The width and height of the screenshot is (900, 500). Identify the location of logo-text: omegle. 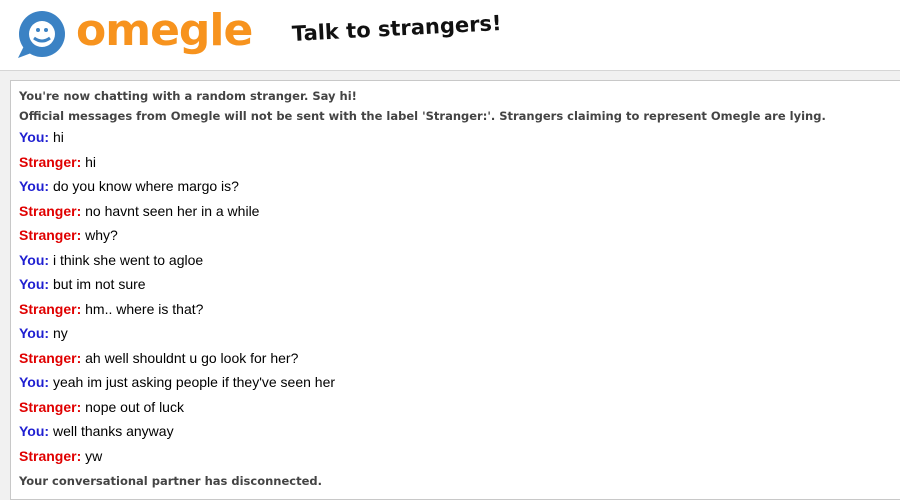
(164, 30).